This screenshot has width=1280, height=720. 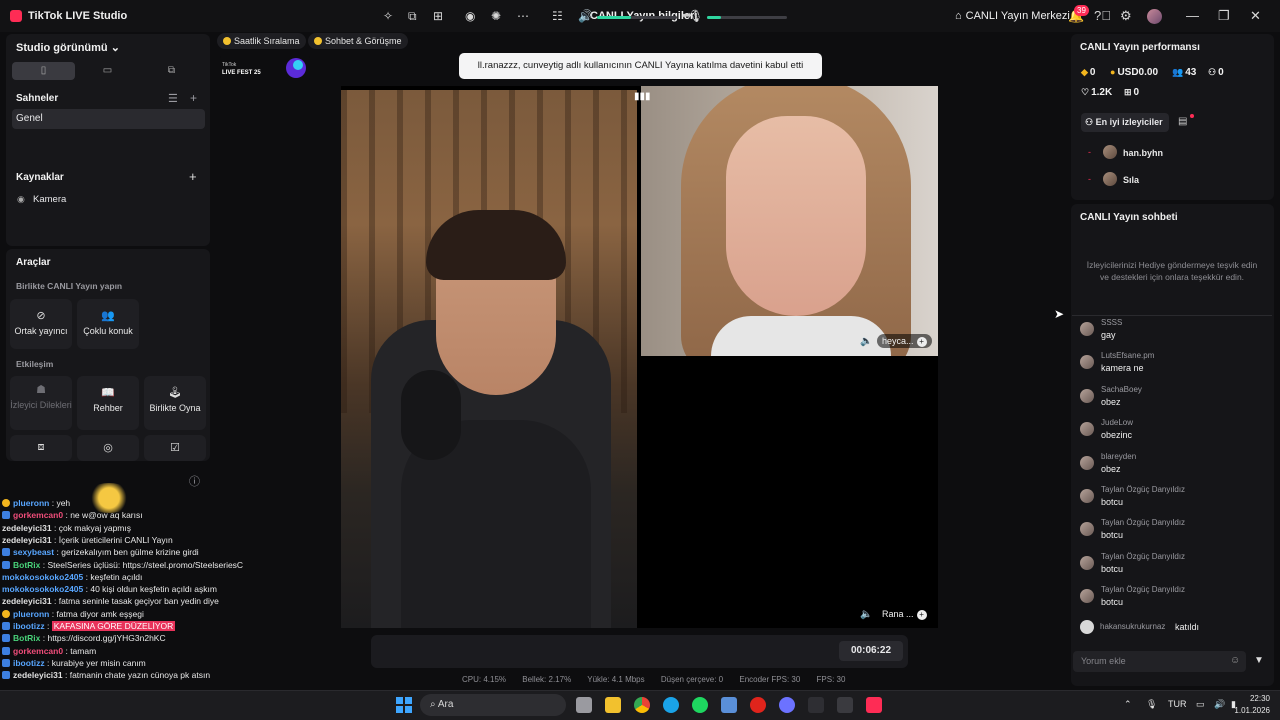 What do you see at coordinates (1102, 15) in the screenshot?
I see `help-icon: ?⃝` at bounding box center [1102, 15].